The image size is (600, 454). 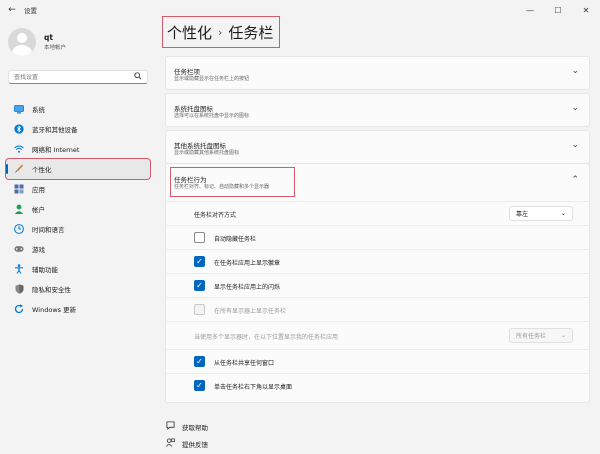 I want to click on feedback-label: 提供反馈, so click(x=195, y=444).